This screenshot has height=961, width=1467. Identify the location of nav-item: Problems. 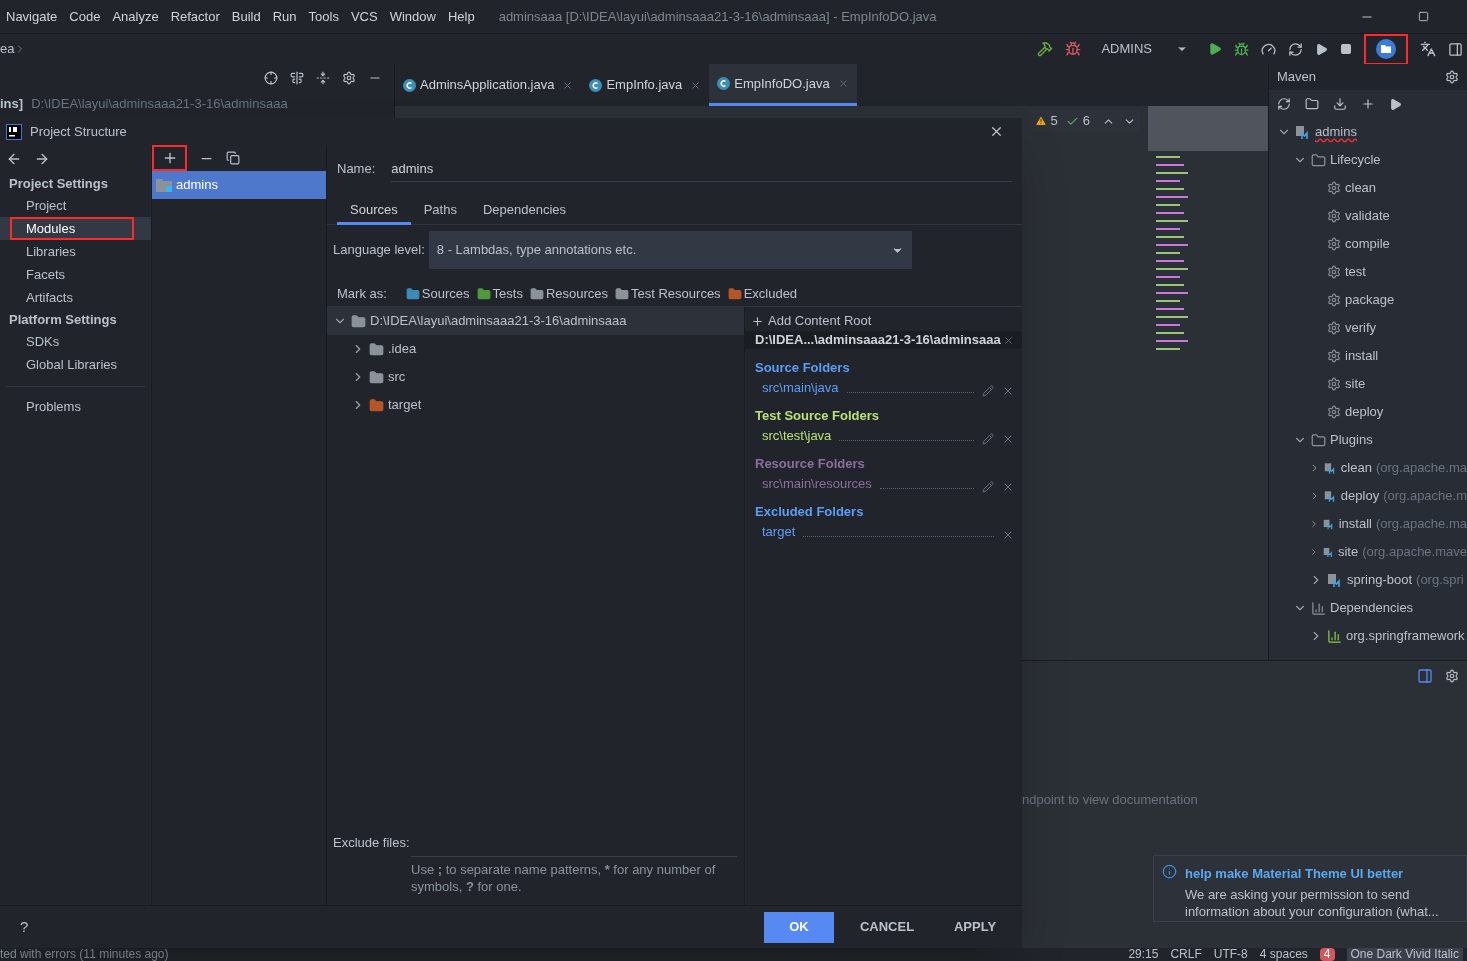
(75, 407).